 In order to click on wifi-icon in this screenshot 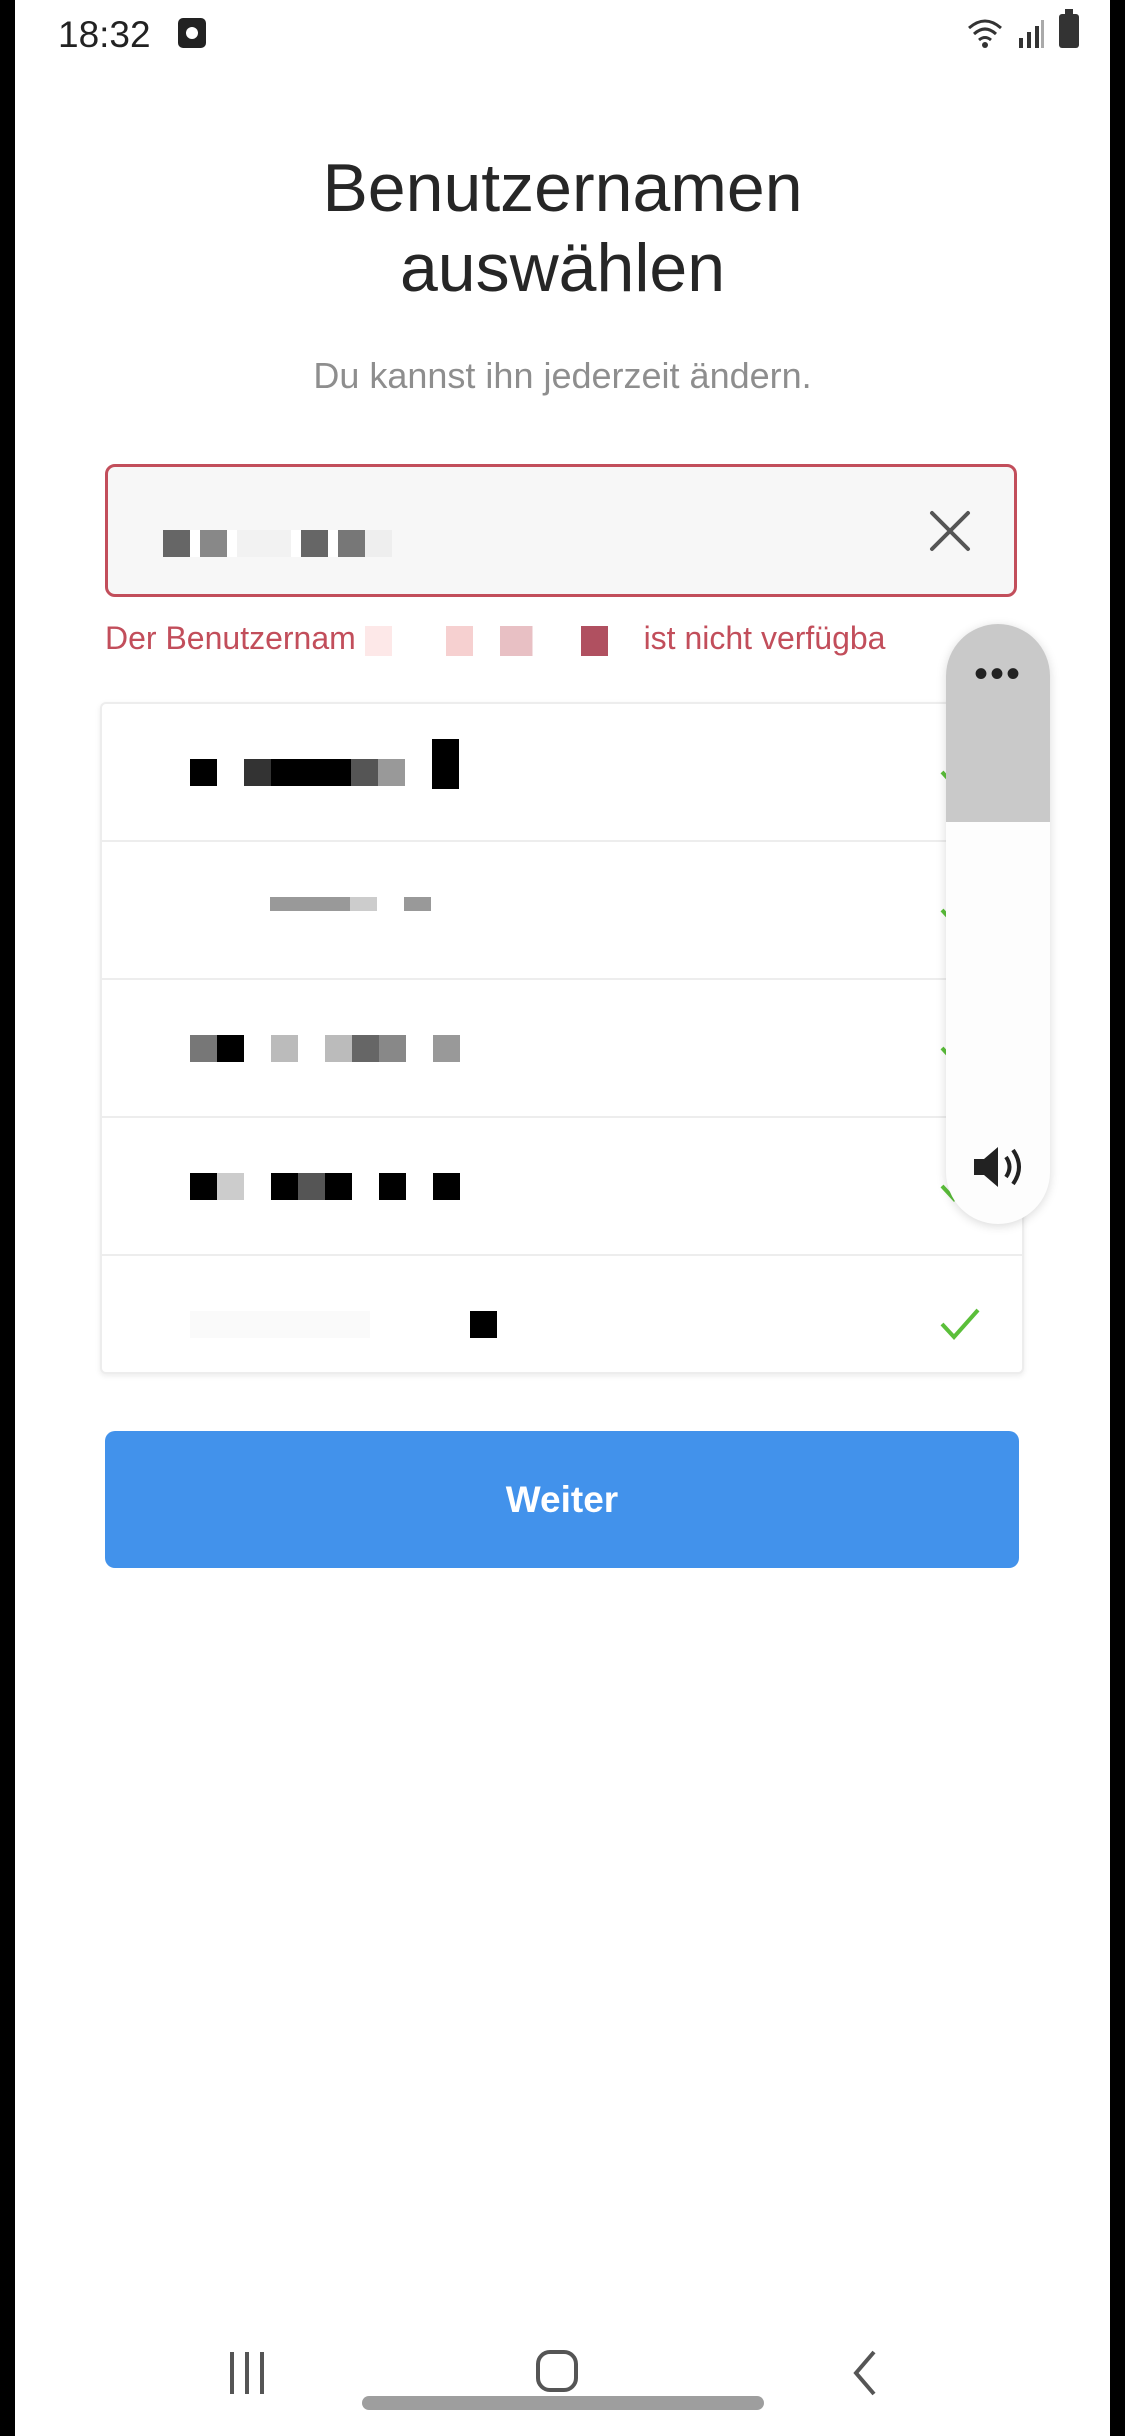, I will do `click(985, 33)`.